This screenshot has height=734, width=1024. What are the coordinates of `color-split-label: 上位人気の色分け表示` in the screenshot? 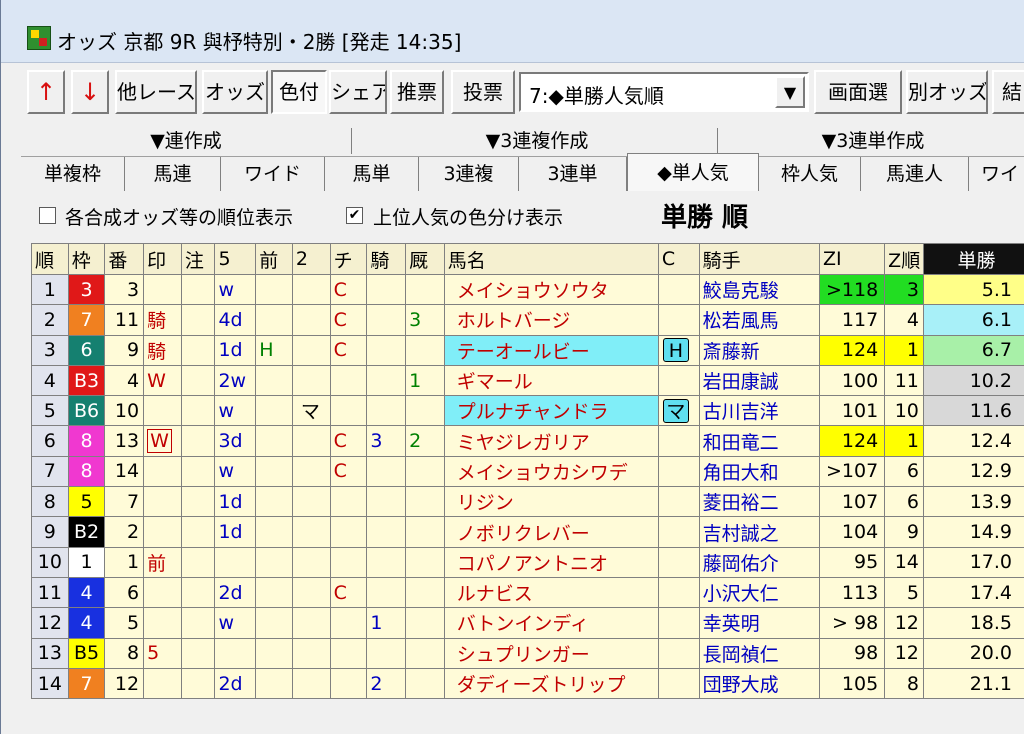 It's located at (468, 218).